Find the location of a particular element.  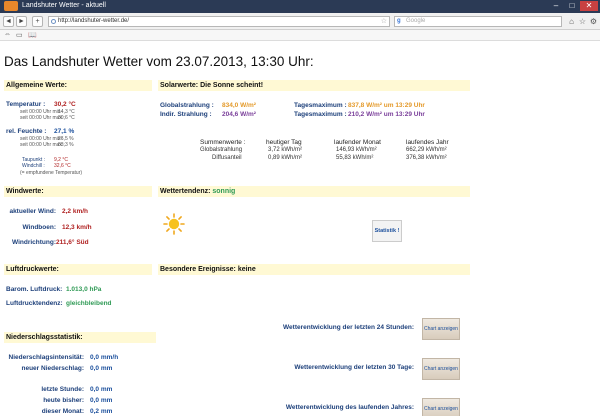

precip-new-label: neuer Niederschlag: is located at coordinates (53, 368).